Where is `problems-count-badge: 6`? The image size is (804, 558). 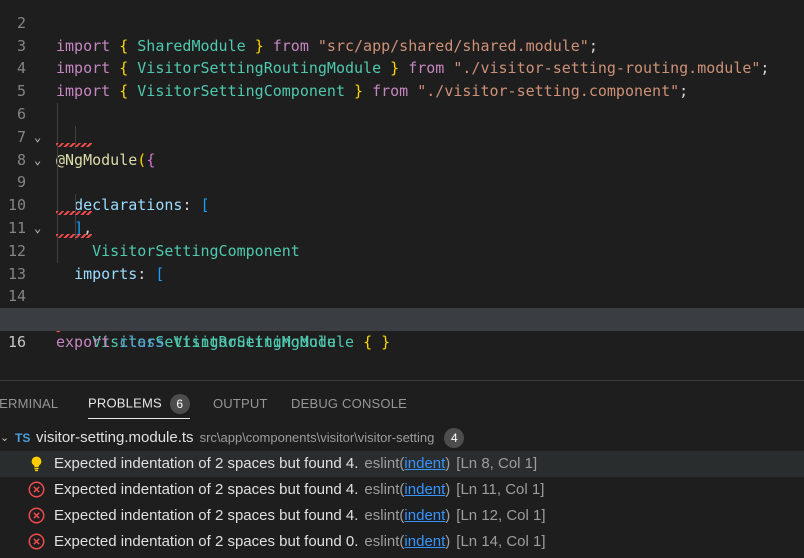
problems-count-badge: 6 is located at coordinates (179, 404).